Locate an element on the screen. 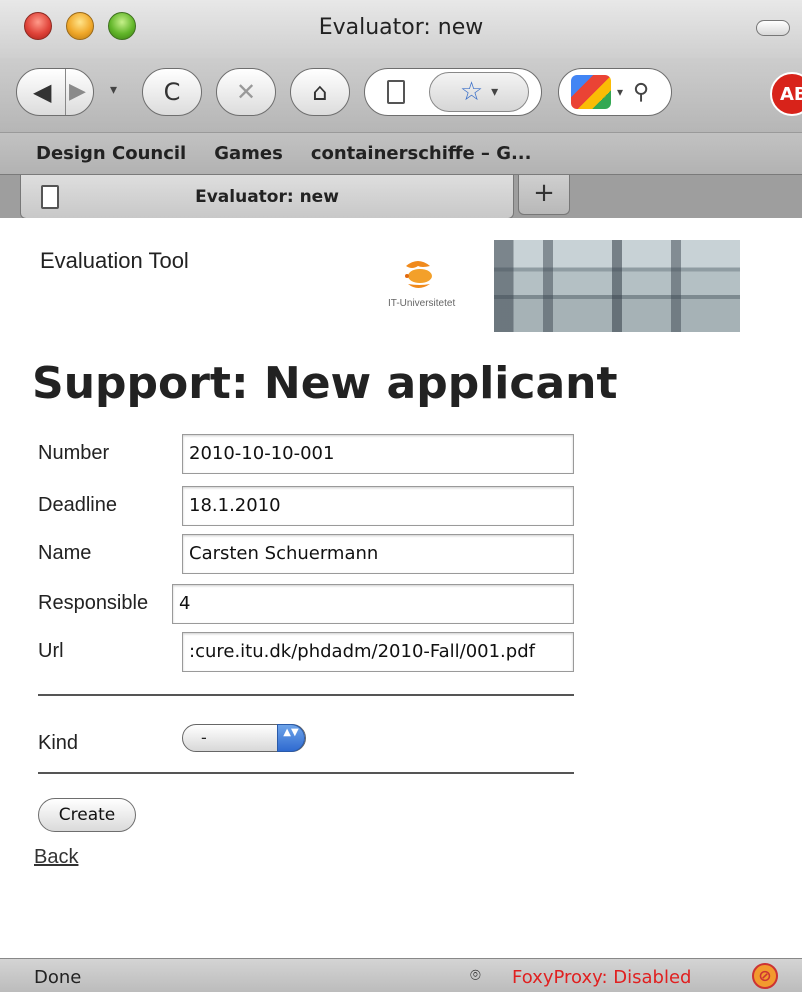 This screenshot has height=992, width=802. kind-select: - ▲▼ is located at coordinates (244, 738).